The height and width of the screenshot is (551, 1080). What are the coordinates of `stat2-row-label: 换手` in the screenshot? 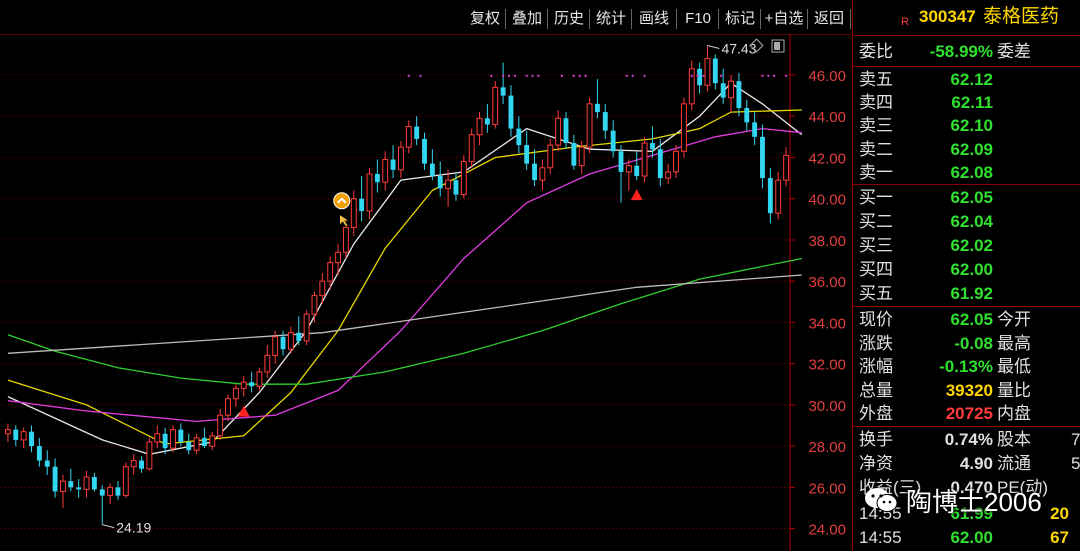 It's located at (876, 439).